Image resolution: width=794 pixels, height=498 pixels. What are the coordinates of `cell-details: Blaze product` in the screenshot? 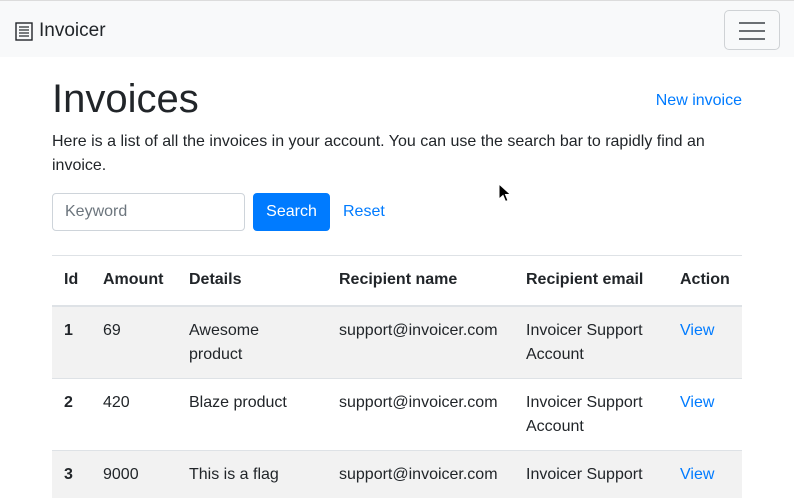 It's located at (252, 413).